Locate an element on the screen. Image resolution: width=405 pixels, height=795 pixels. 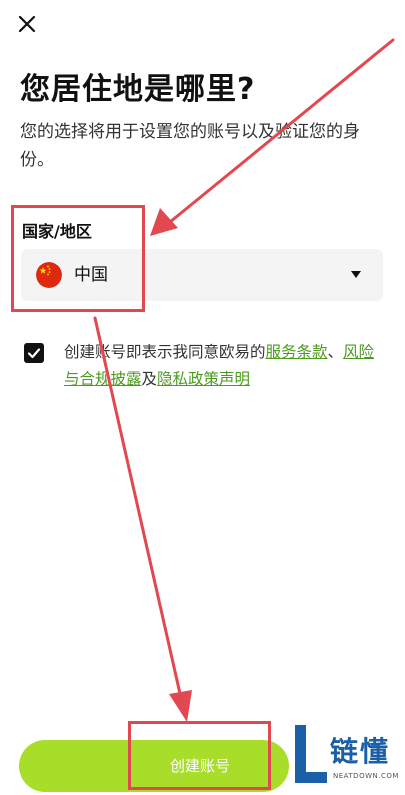
watermark-l-icon is located at coordinates (311, 754).